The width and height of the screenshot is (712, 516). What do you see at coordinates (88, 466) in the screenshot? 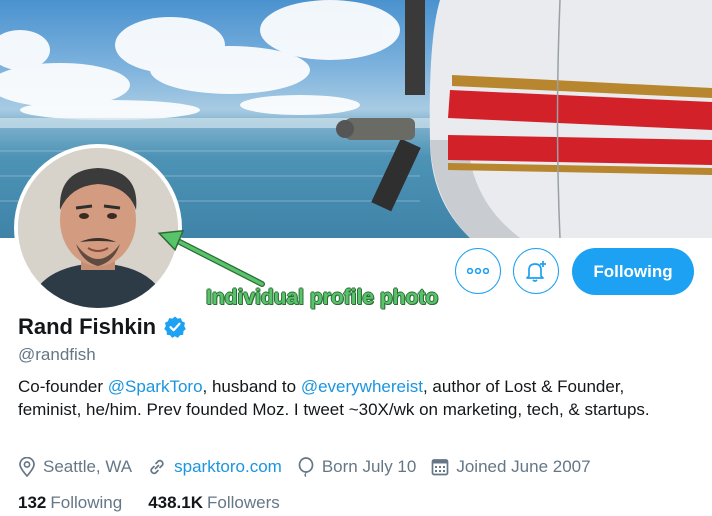
I see `location-text: Seattle, WA` at bounding box center [88, 466].